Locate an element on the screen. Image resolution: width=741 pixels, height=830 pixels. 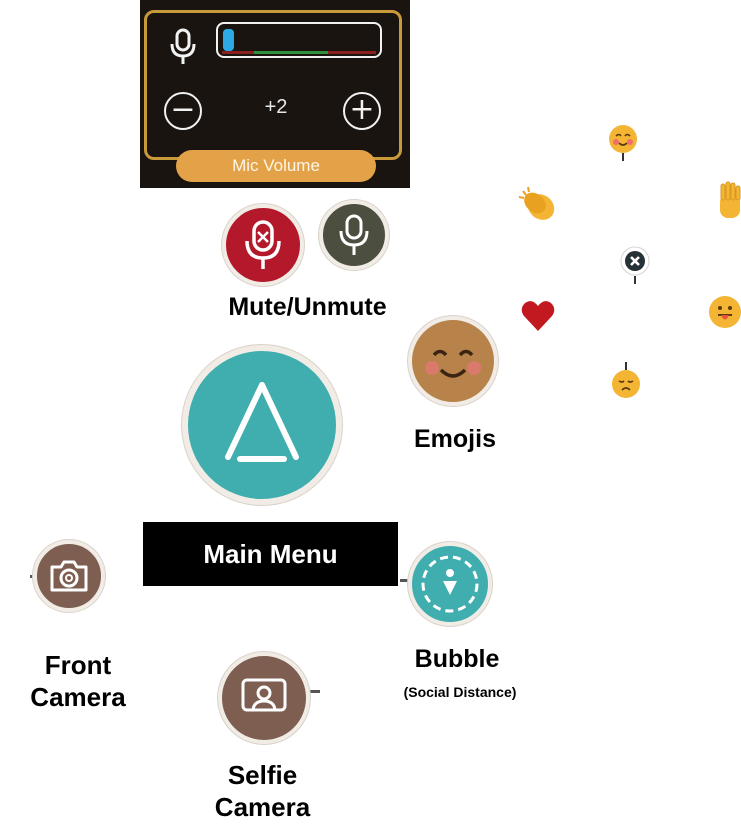
camera-icon is located at coordinates (69, 576).